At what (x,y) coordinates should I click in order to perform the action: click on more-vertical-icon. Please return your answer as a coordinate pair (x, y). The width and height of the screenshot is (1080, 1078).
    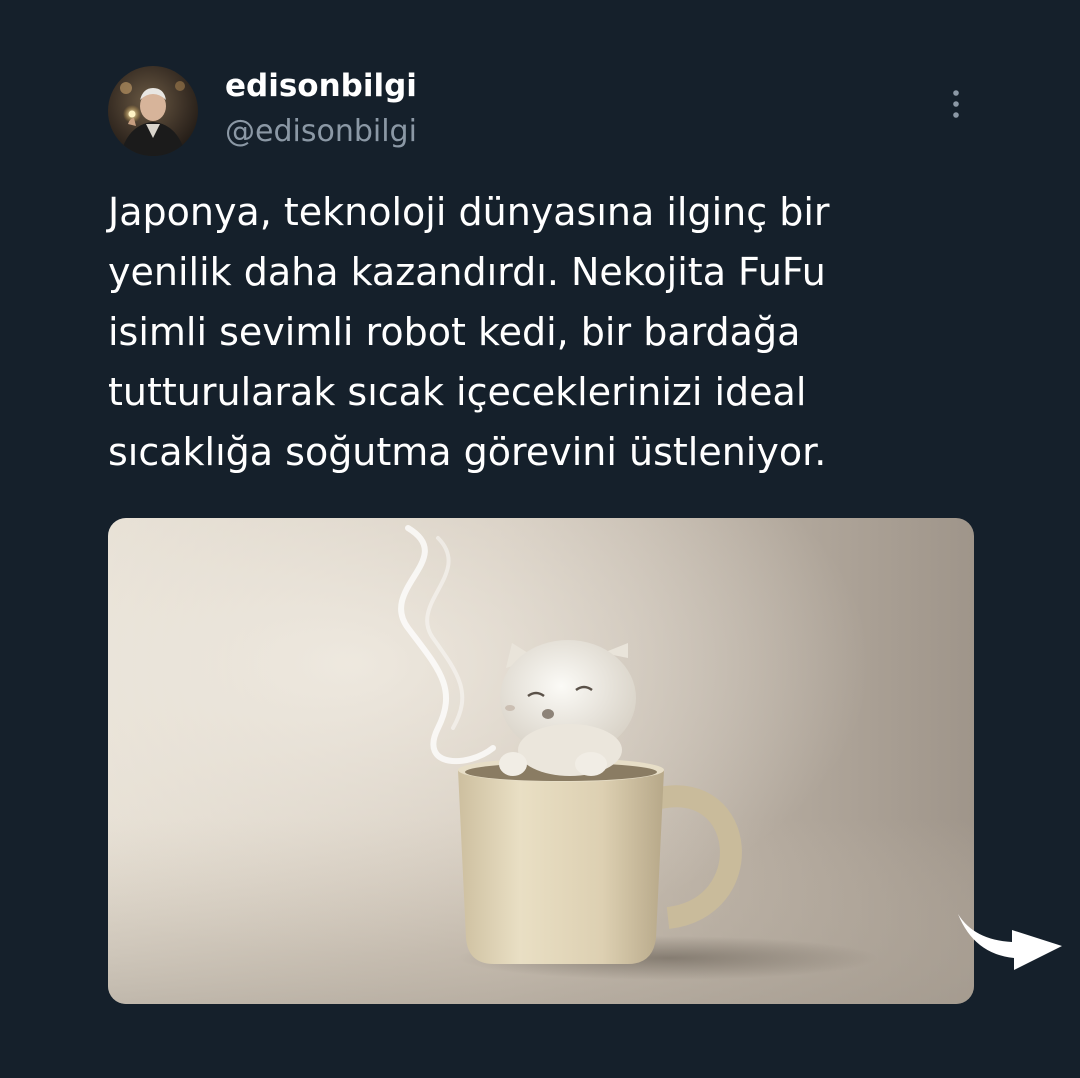
    Looking at the image, I should click on (956, 104).